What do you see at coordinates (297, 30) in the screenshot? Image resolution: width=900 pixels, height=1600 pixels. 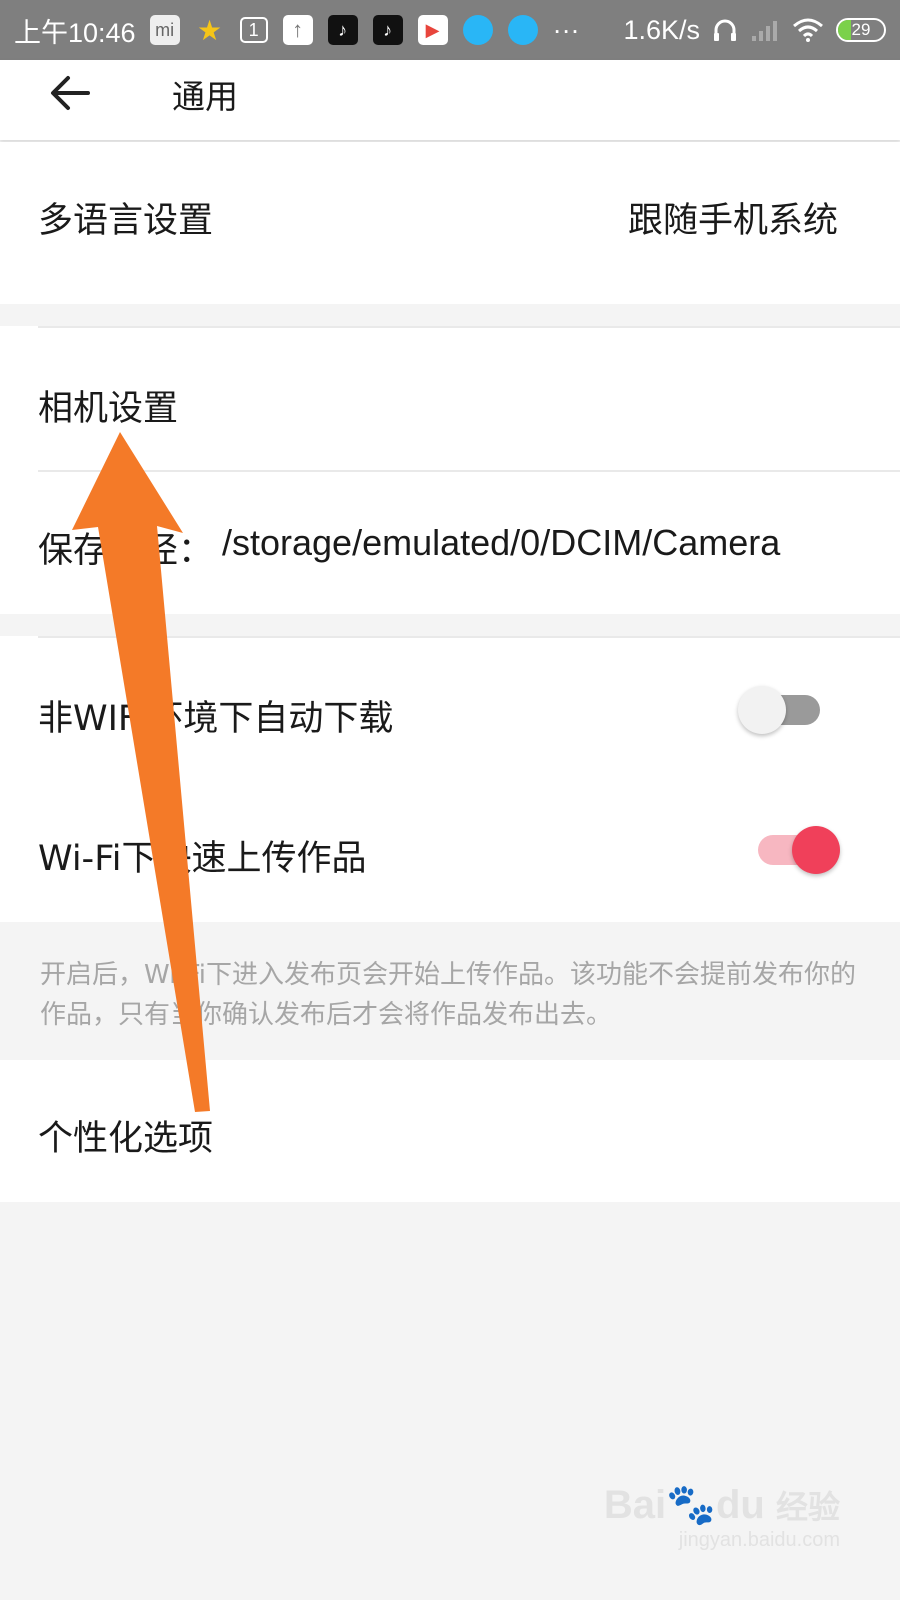 I see `upload-icon: ↑` at bounding box center [297, 30].